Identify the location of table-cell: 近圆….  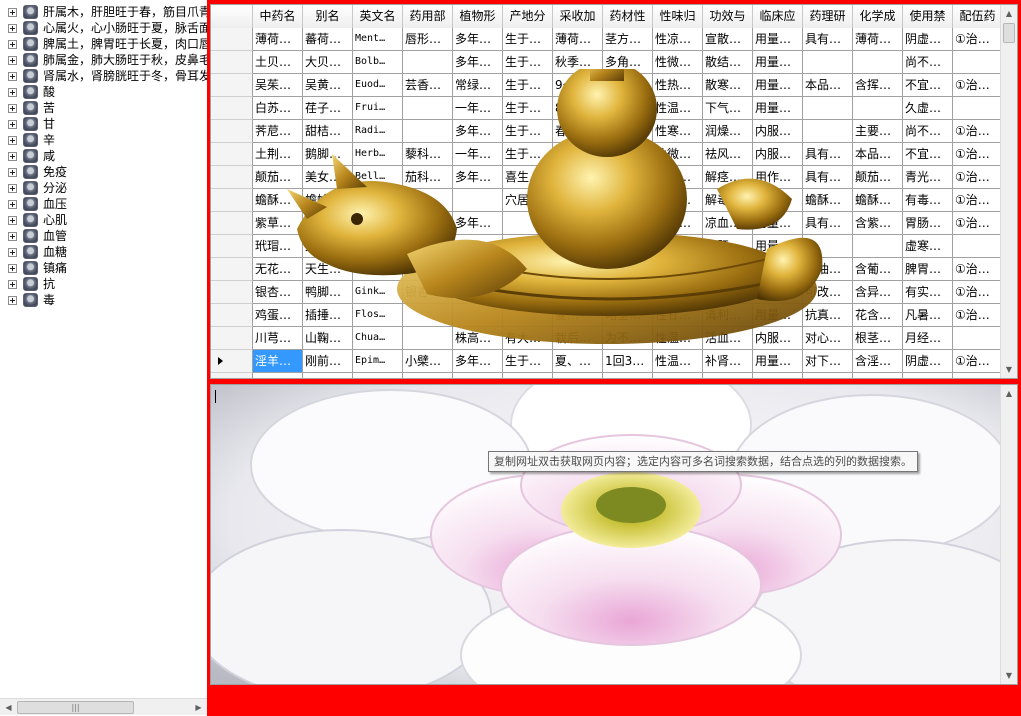
(628, 246).